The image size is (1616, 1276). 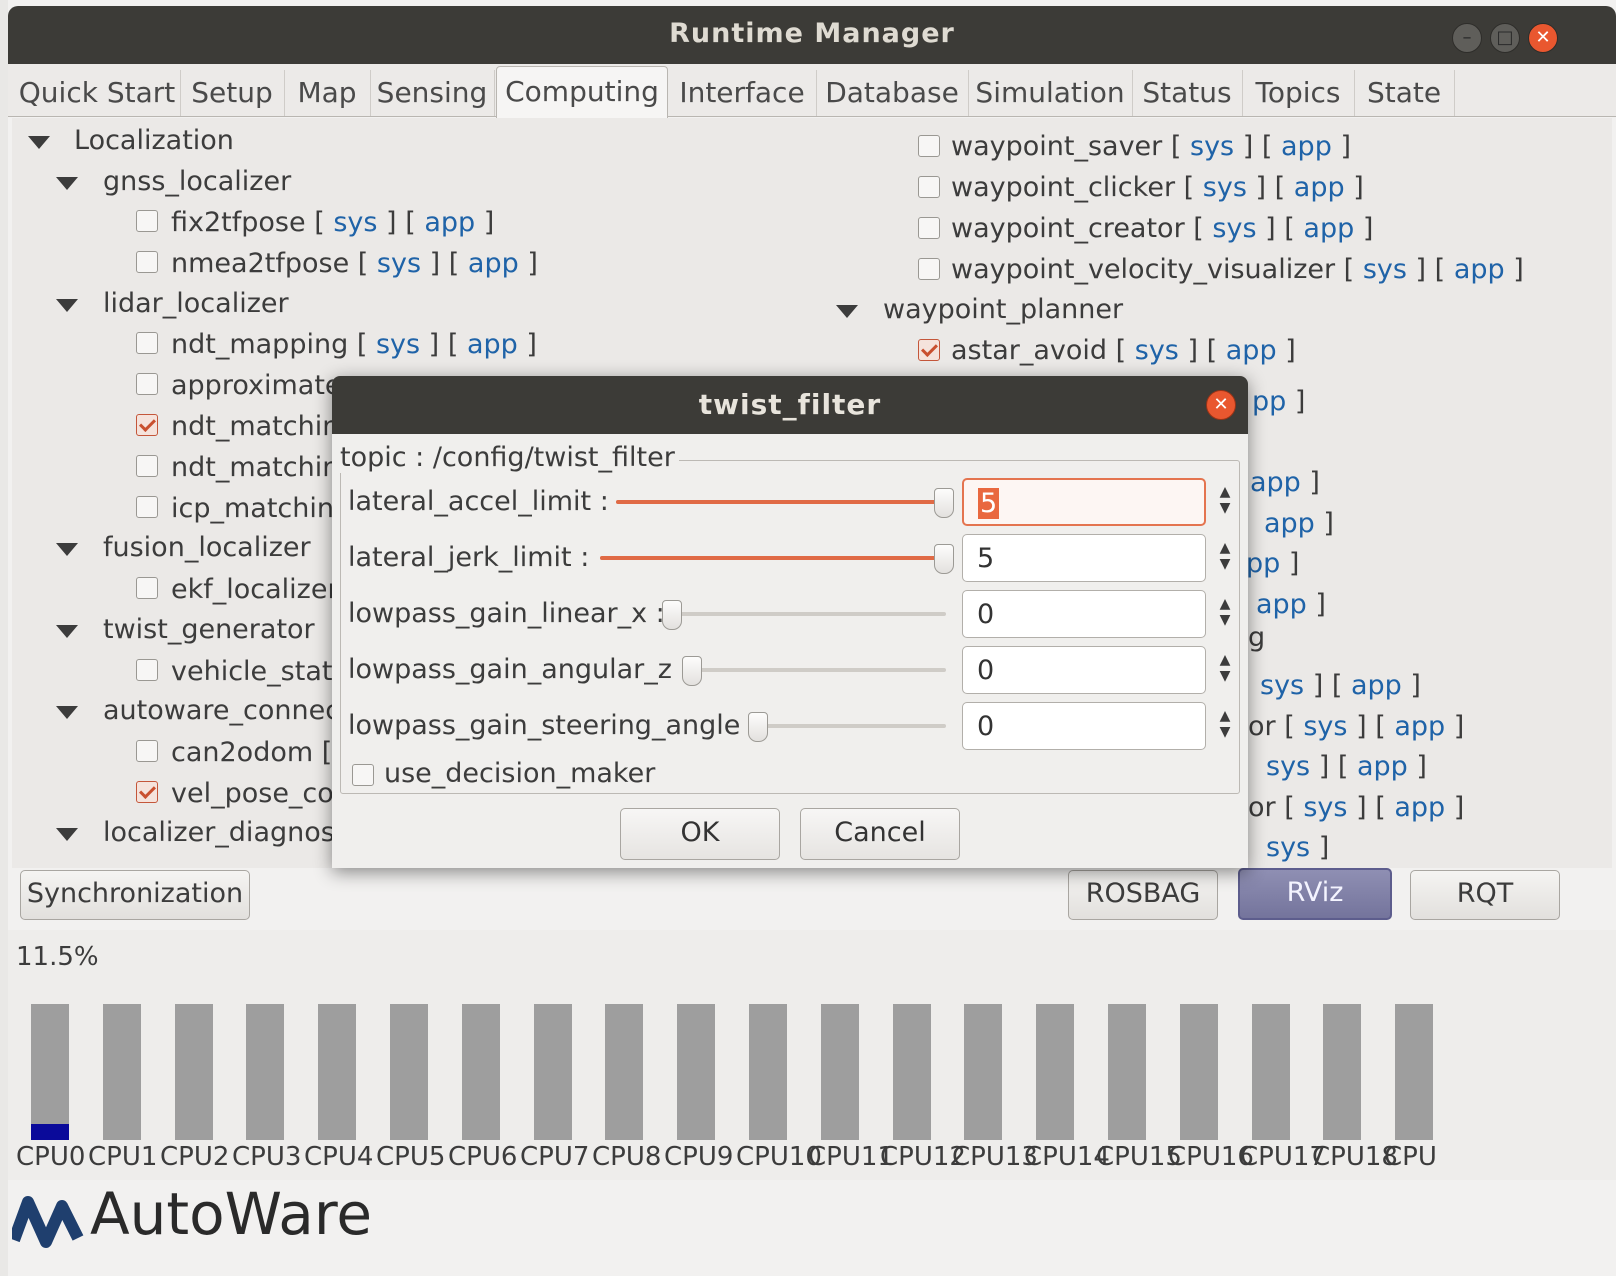 What do you see at coordinates (892, 93) in the screenshot?
I see `tab-database: Database` at bounding box center [892, 93].